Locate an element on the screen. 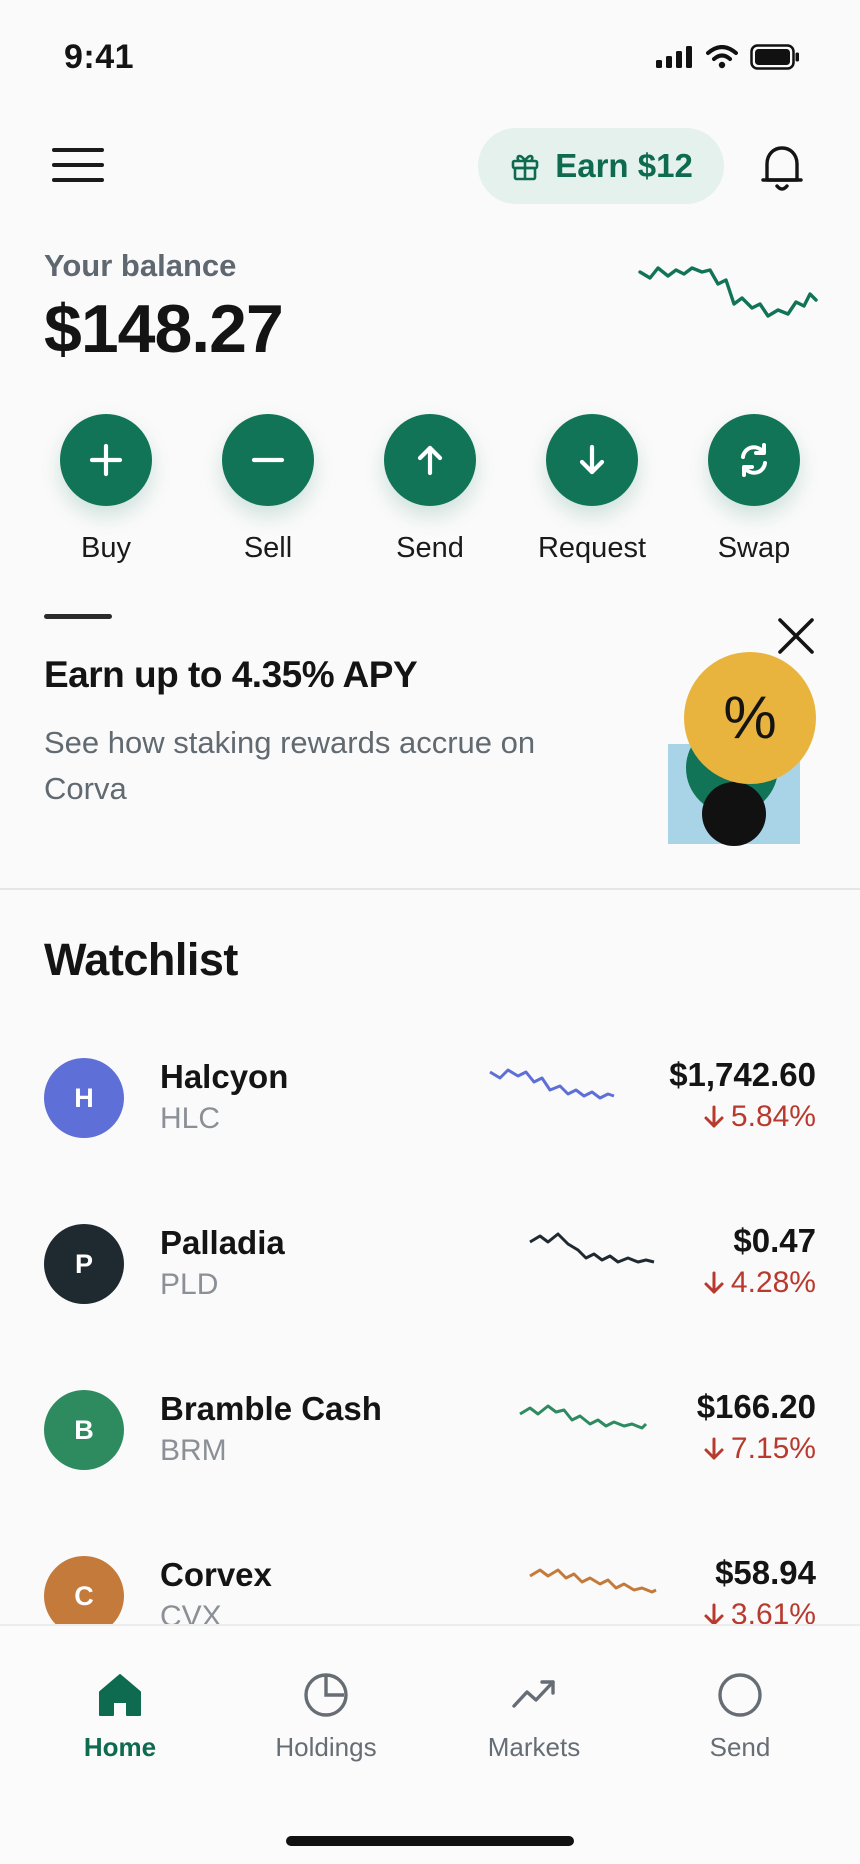  arrow-up-icon is located at coordinates (430, 460).